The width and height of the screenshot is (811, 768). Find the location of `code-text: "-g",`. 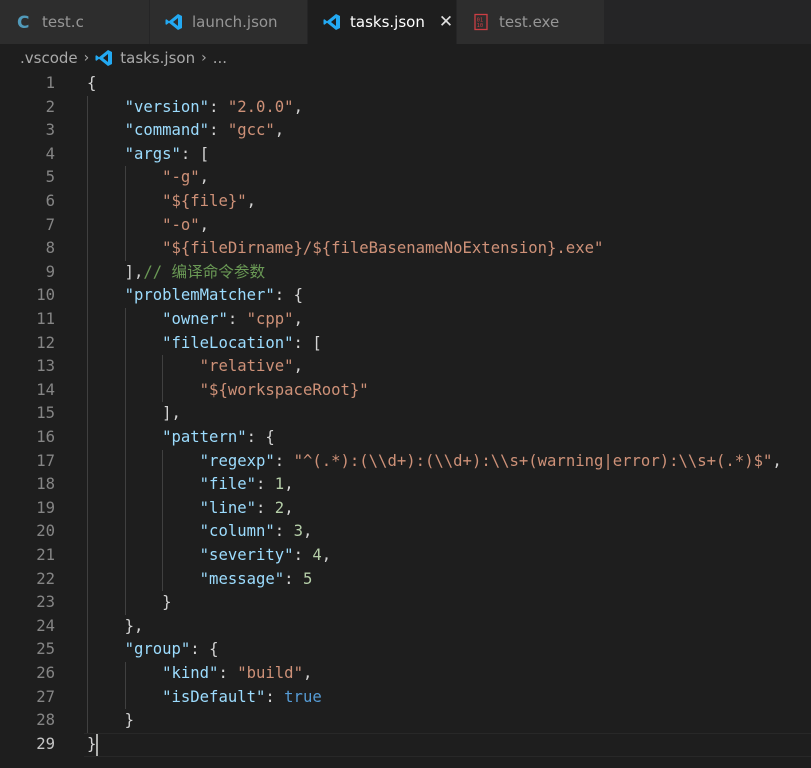

code-text: "-g", is located at coordinates (186, 177).